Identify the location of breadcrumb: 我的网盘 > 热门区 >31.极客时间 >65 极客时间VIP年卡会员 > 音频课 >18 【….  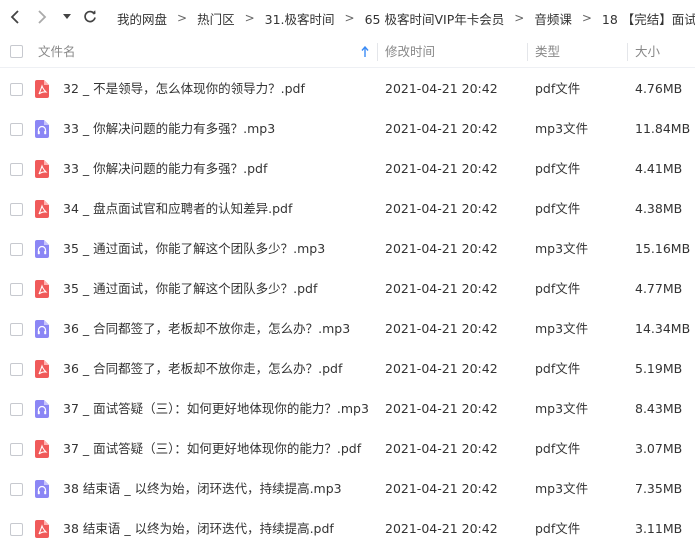
(406, 18).